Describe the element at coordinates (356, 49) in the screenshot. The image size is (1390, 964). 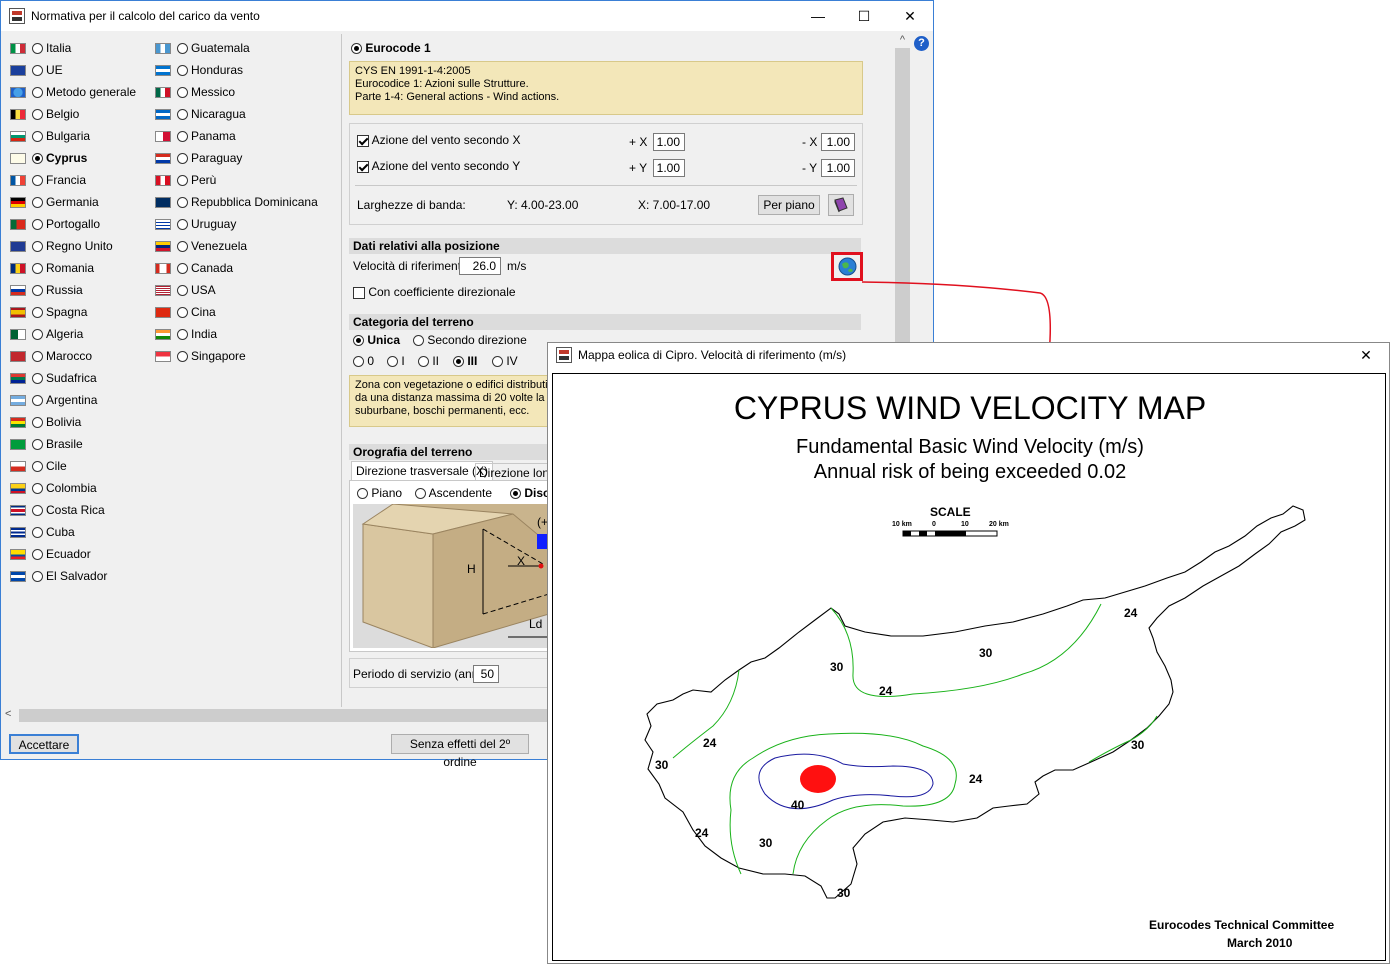
I see `eurocode-radio-button` at that location.